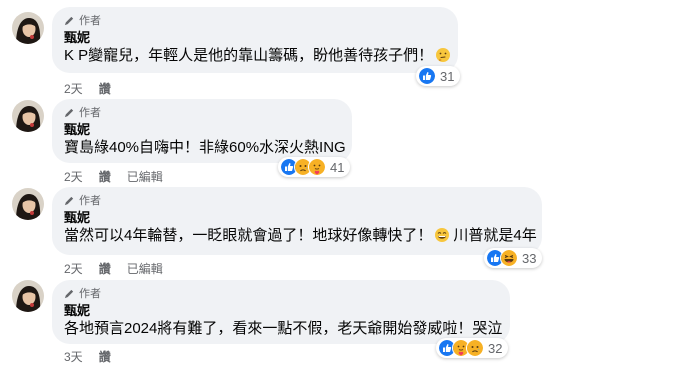 The height and width of the screenshot is (365, 686). What do you see at coordinates (427, 76) in the screenshot?
I see `like-icon` at bounding box center [427, 76].